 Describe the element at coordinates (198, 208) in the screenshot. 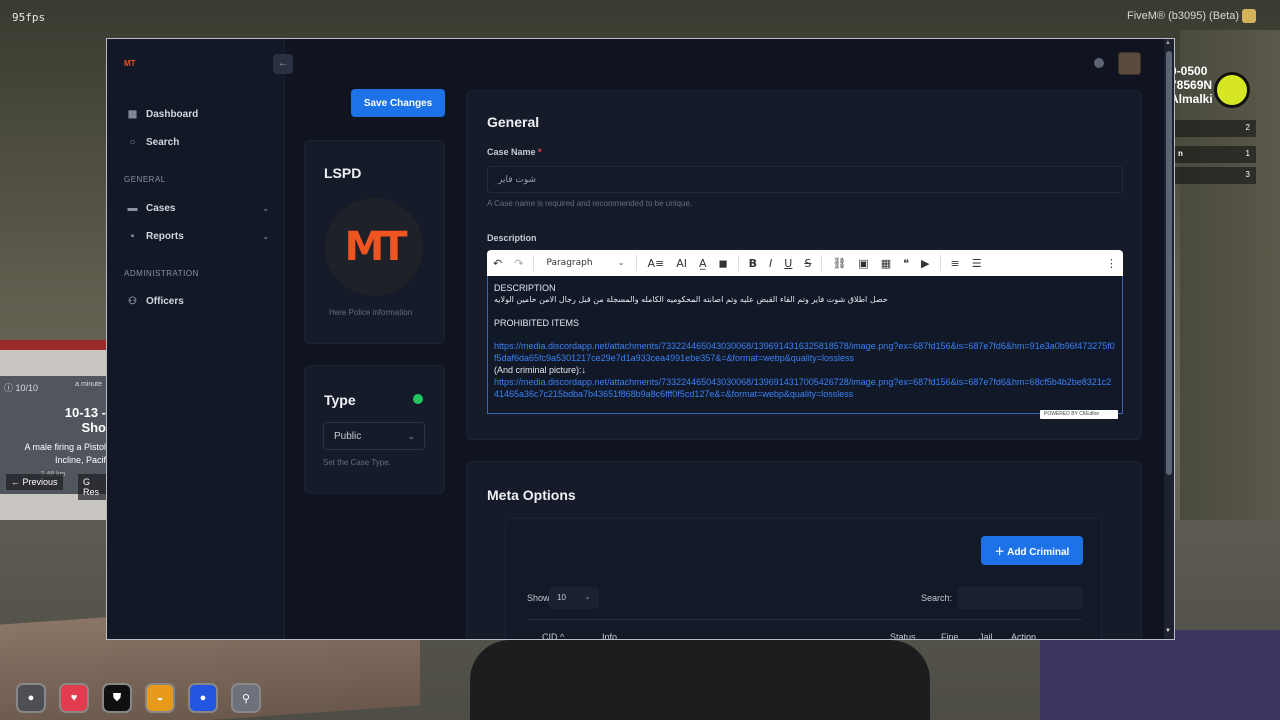

I see `sidebar-item-cases: ▬ Cases ⌄` at that location.